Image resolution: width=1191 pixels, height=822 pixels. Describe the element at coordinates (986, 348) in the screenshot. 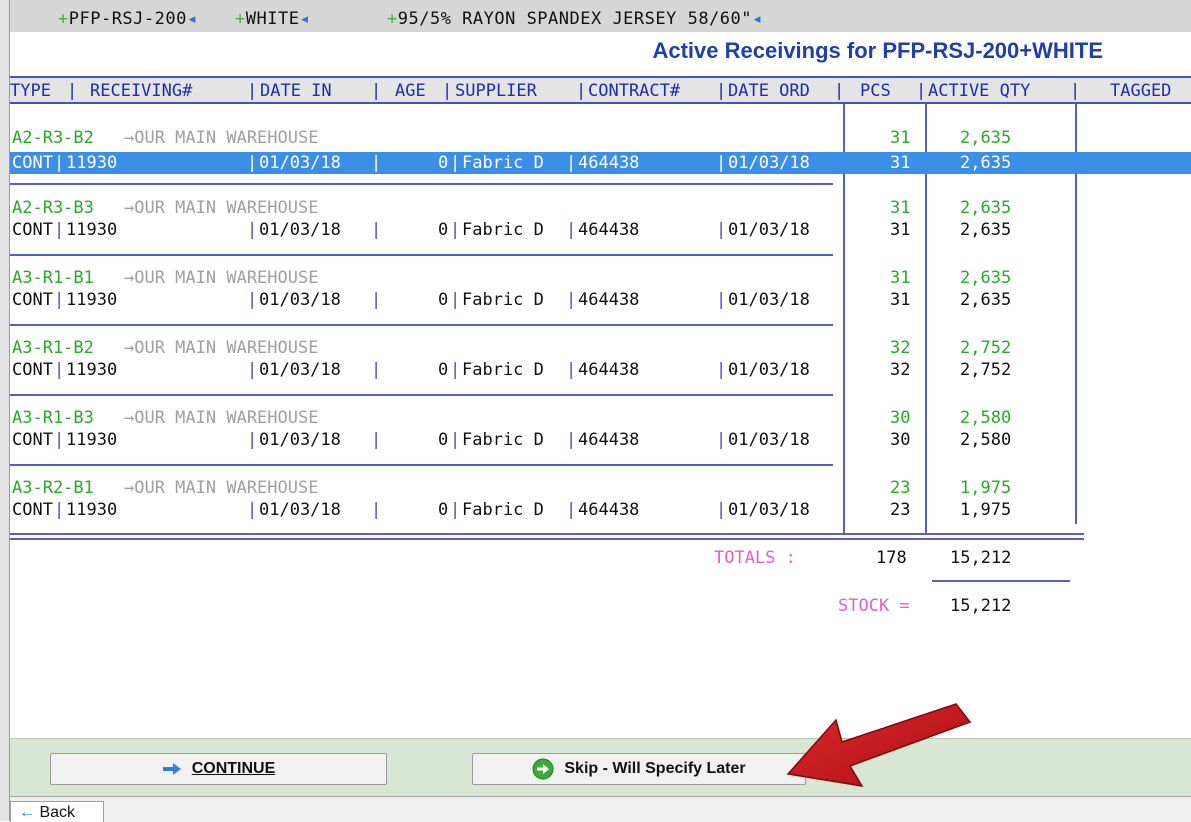

I see `group-qty: 2,752` at that location.